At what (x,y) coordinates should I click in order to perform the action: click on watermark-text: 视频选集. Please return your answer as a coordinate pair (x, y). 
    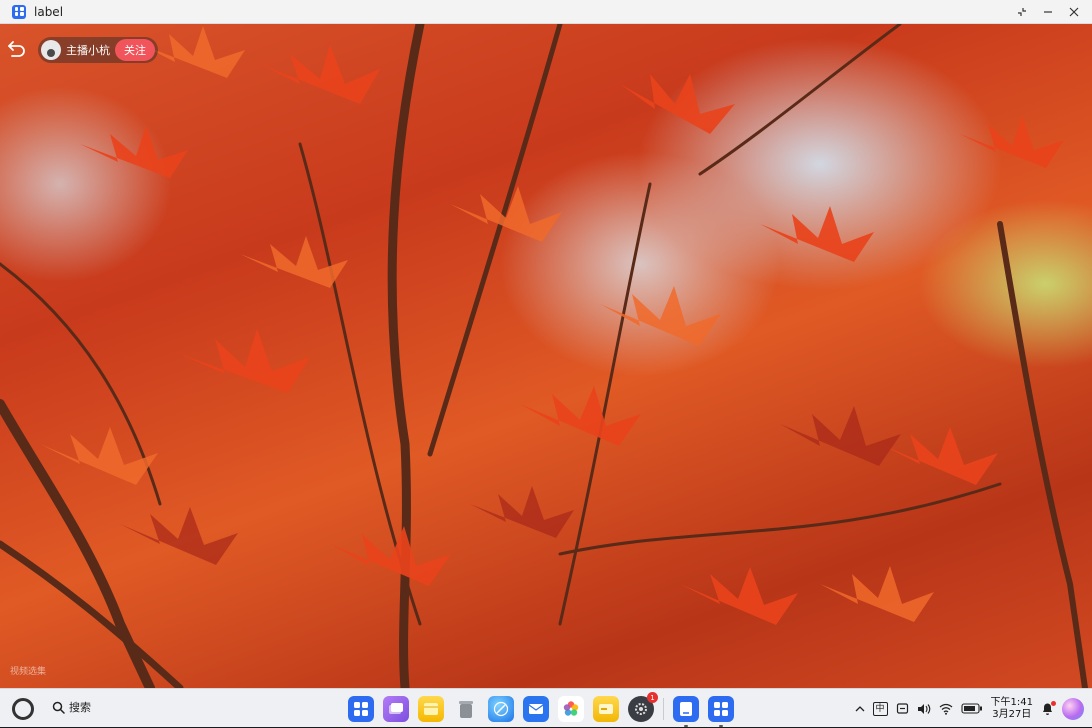
    Looking at the image, I should click on (28, 672).